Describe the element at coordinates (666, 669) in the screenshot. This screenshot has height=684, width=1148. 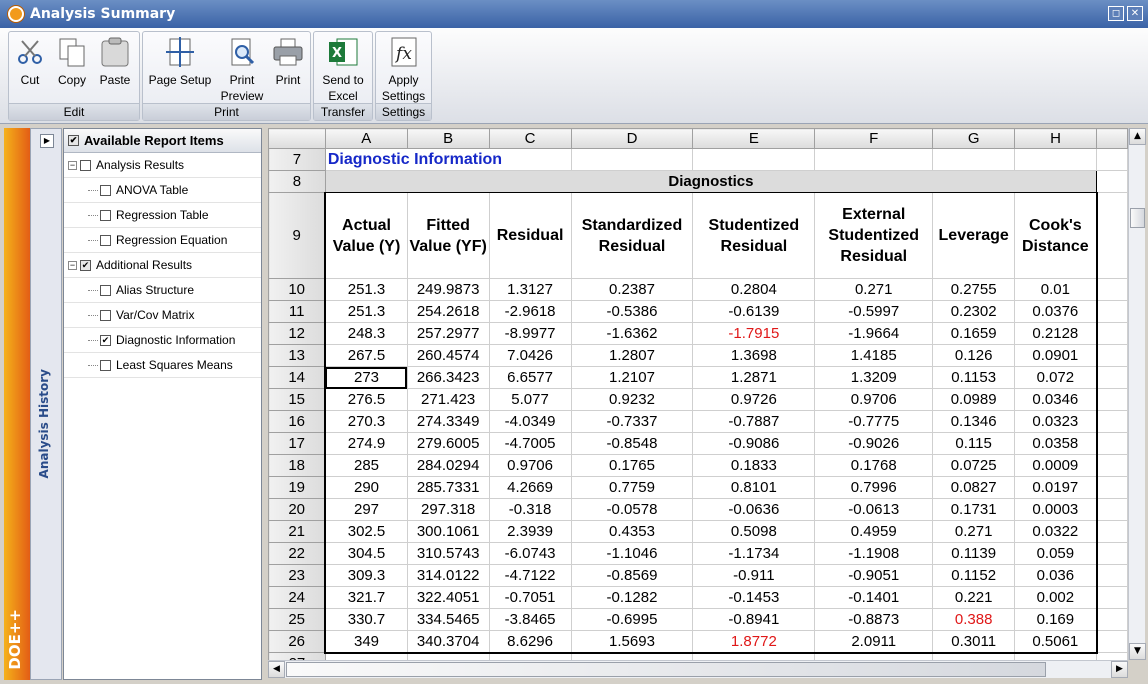
I see `horizontal-scroll-thumb` at that location.